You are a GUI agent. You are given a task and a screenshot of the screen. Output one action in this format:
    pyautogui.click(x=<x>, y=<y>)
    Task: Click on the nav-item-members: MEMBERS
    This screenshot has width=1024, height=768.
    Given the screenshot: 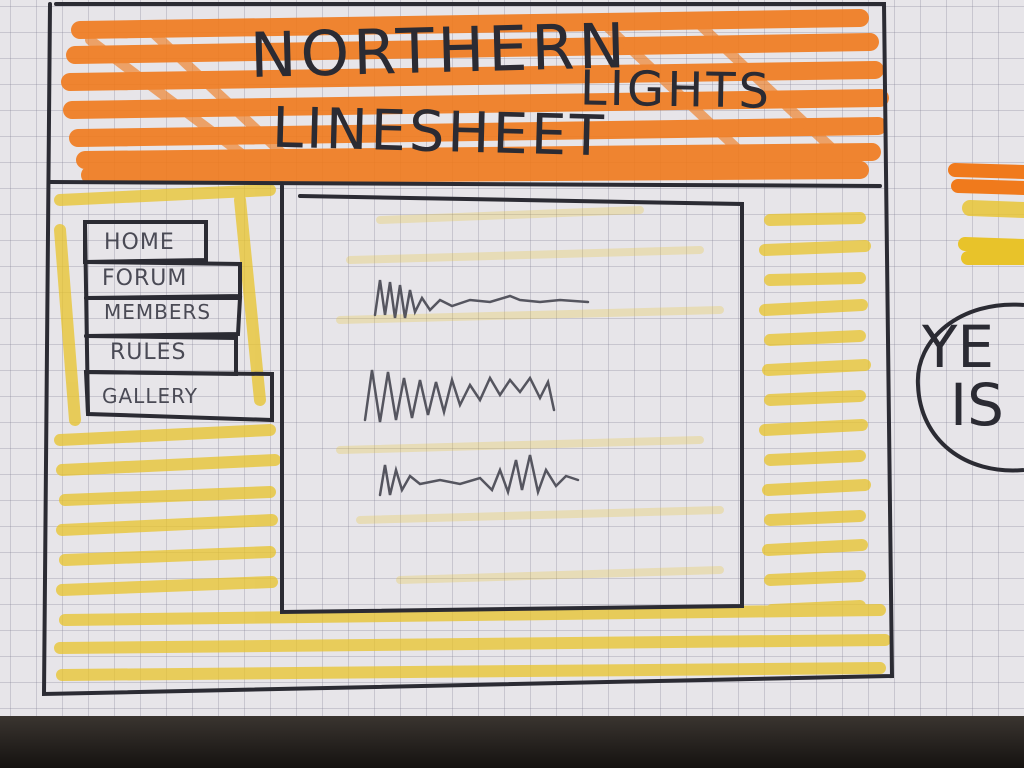 What is the action you would take?
    pyautogui.click(x=157, y=312)
    